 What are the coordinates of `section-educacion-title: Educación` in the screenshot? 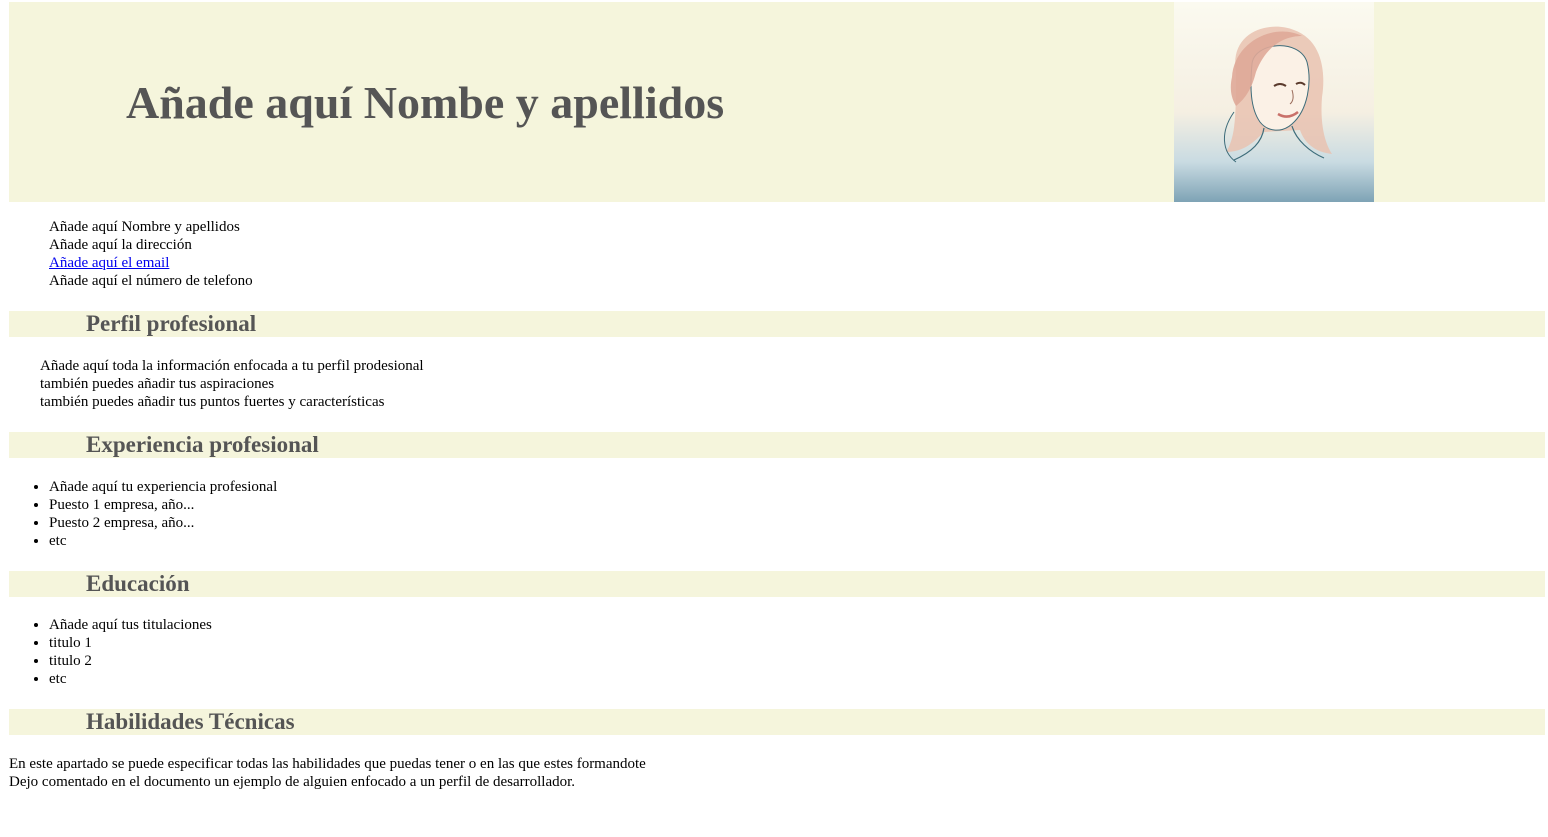 It's located at (138, 583).